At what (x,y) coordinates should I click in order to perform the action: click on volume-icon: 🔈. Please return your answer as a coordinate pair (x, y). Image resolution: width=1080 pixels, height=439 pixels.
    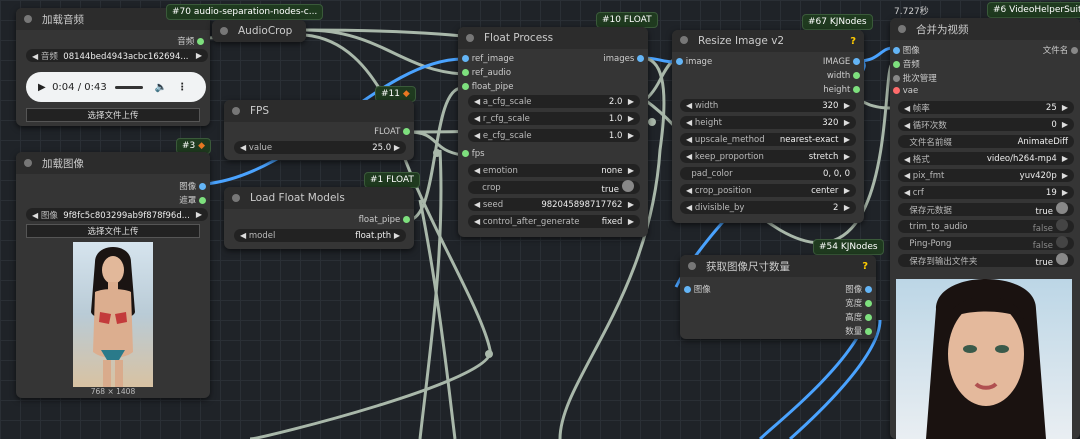
    Looking at the image, I should click on (161, 87).